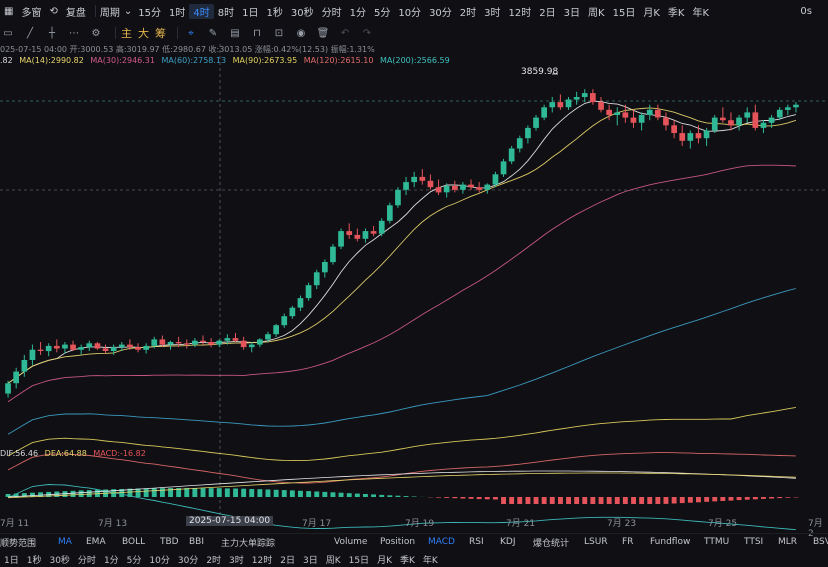 This screenshot has width=828, height=567. I want to click on indicator-fundflow: Fundflow, so click(670, 542).